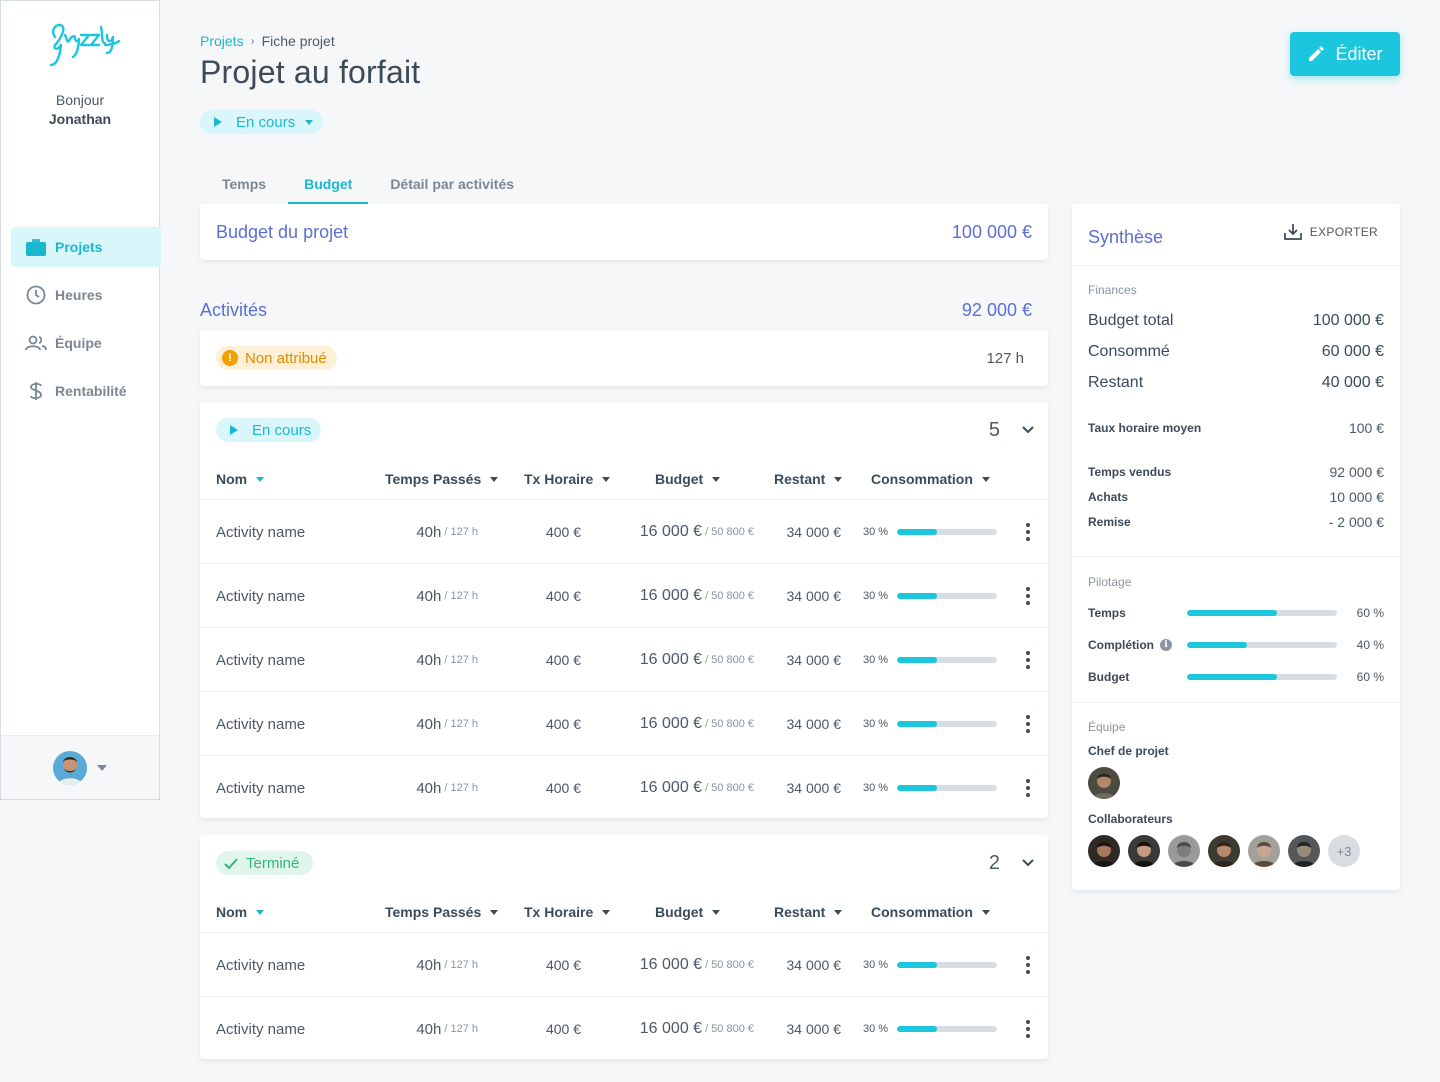 This screenshot has width=1440, height=1082. What do you see at coordinates (624, 358) in the screenshot?
I see `unassigned-card: ! Non attribué 127 h` at bounding box center [624, 358].